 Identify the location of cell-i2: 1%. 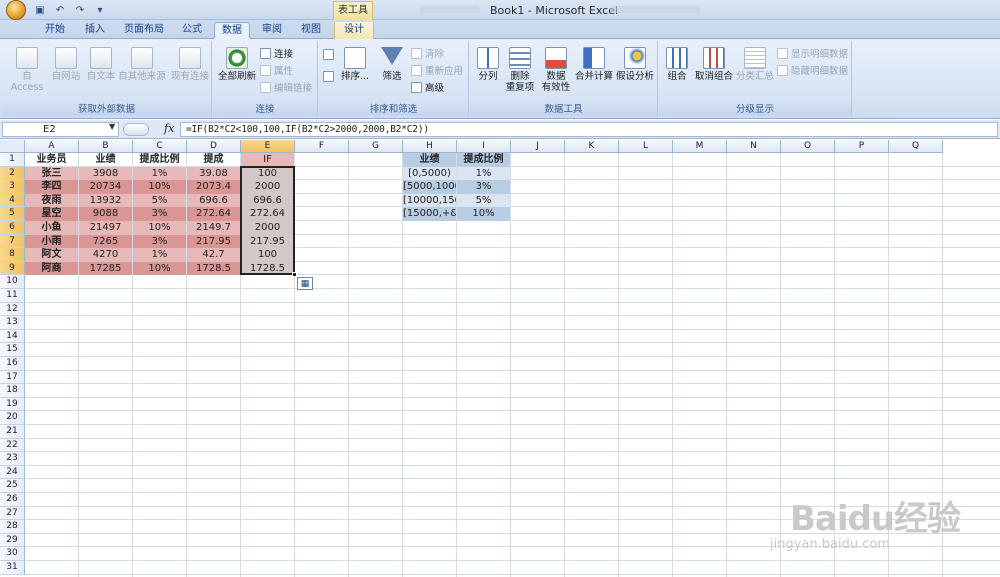
(483, 173).